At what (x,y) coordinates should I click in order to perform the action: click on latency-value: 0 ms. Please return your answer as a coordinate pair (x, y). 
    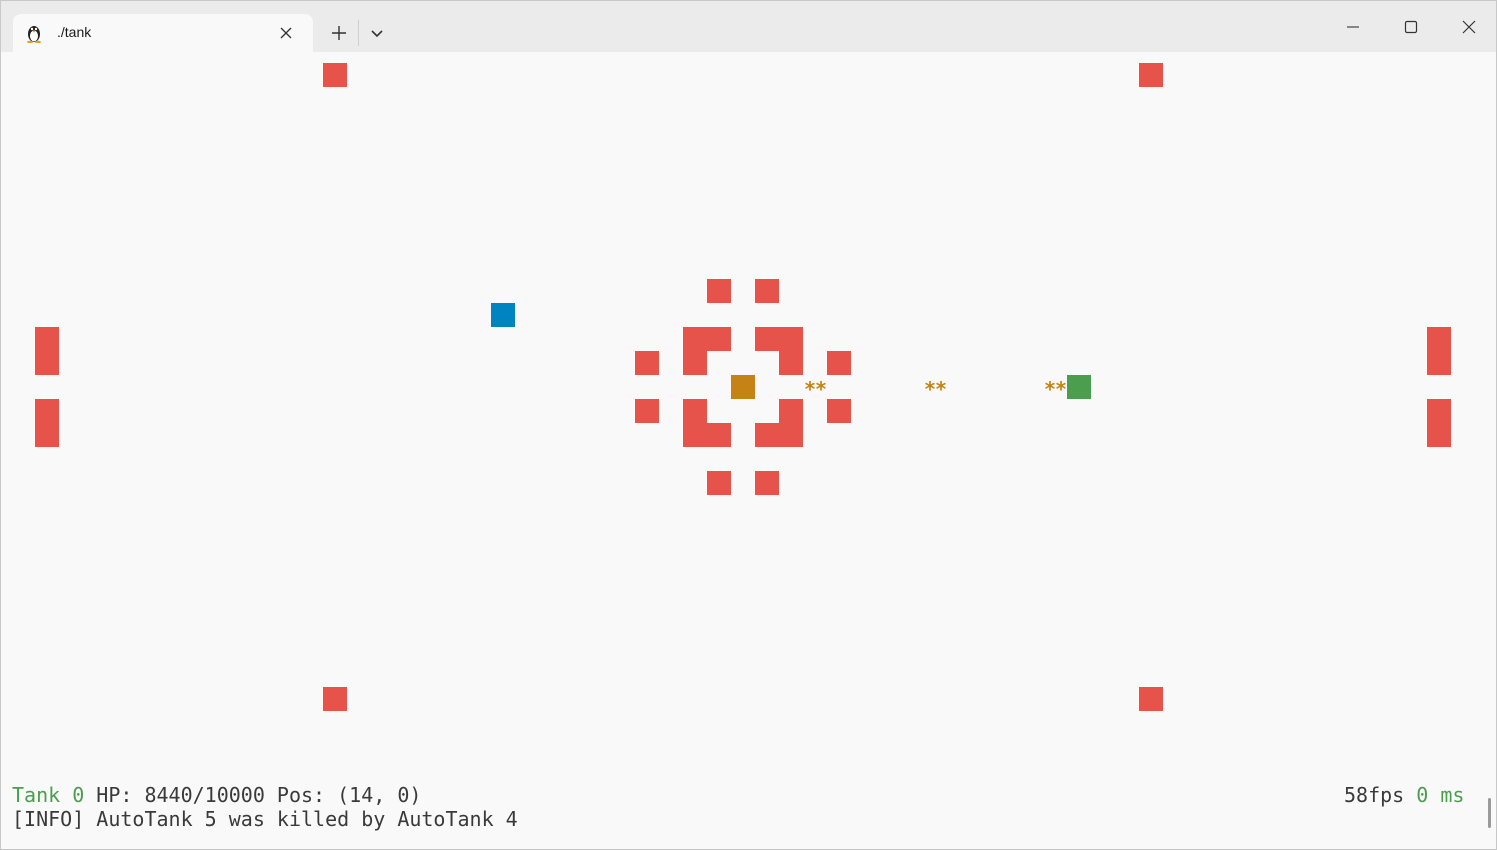
    Looking at the image, I should click on (1440, 795).